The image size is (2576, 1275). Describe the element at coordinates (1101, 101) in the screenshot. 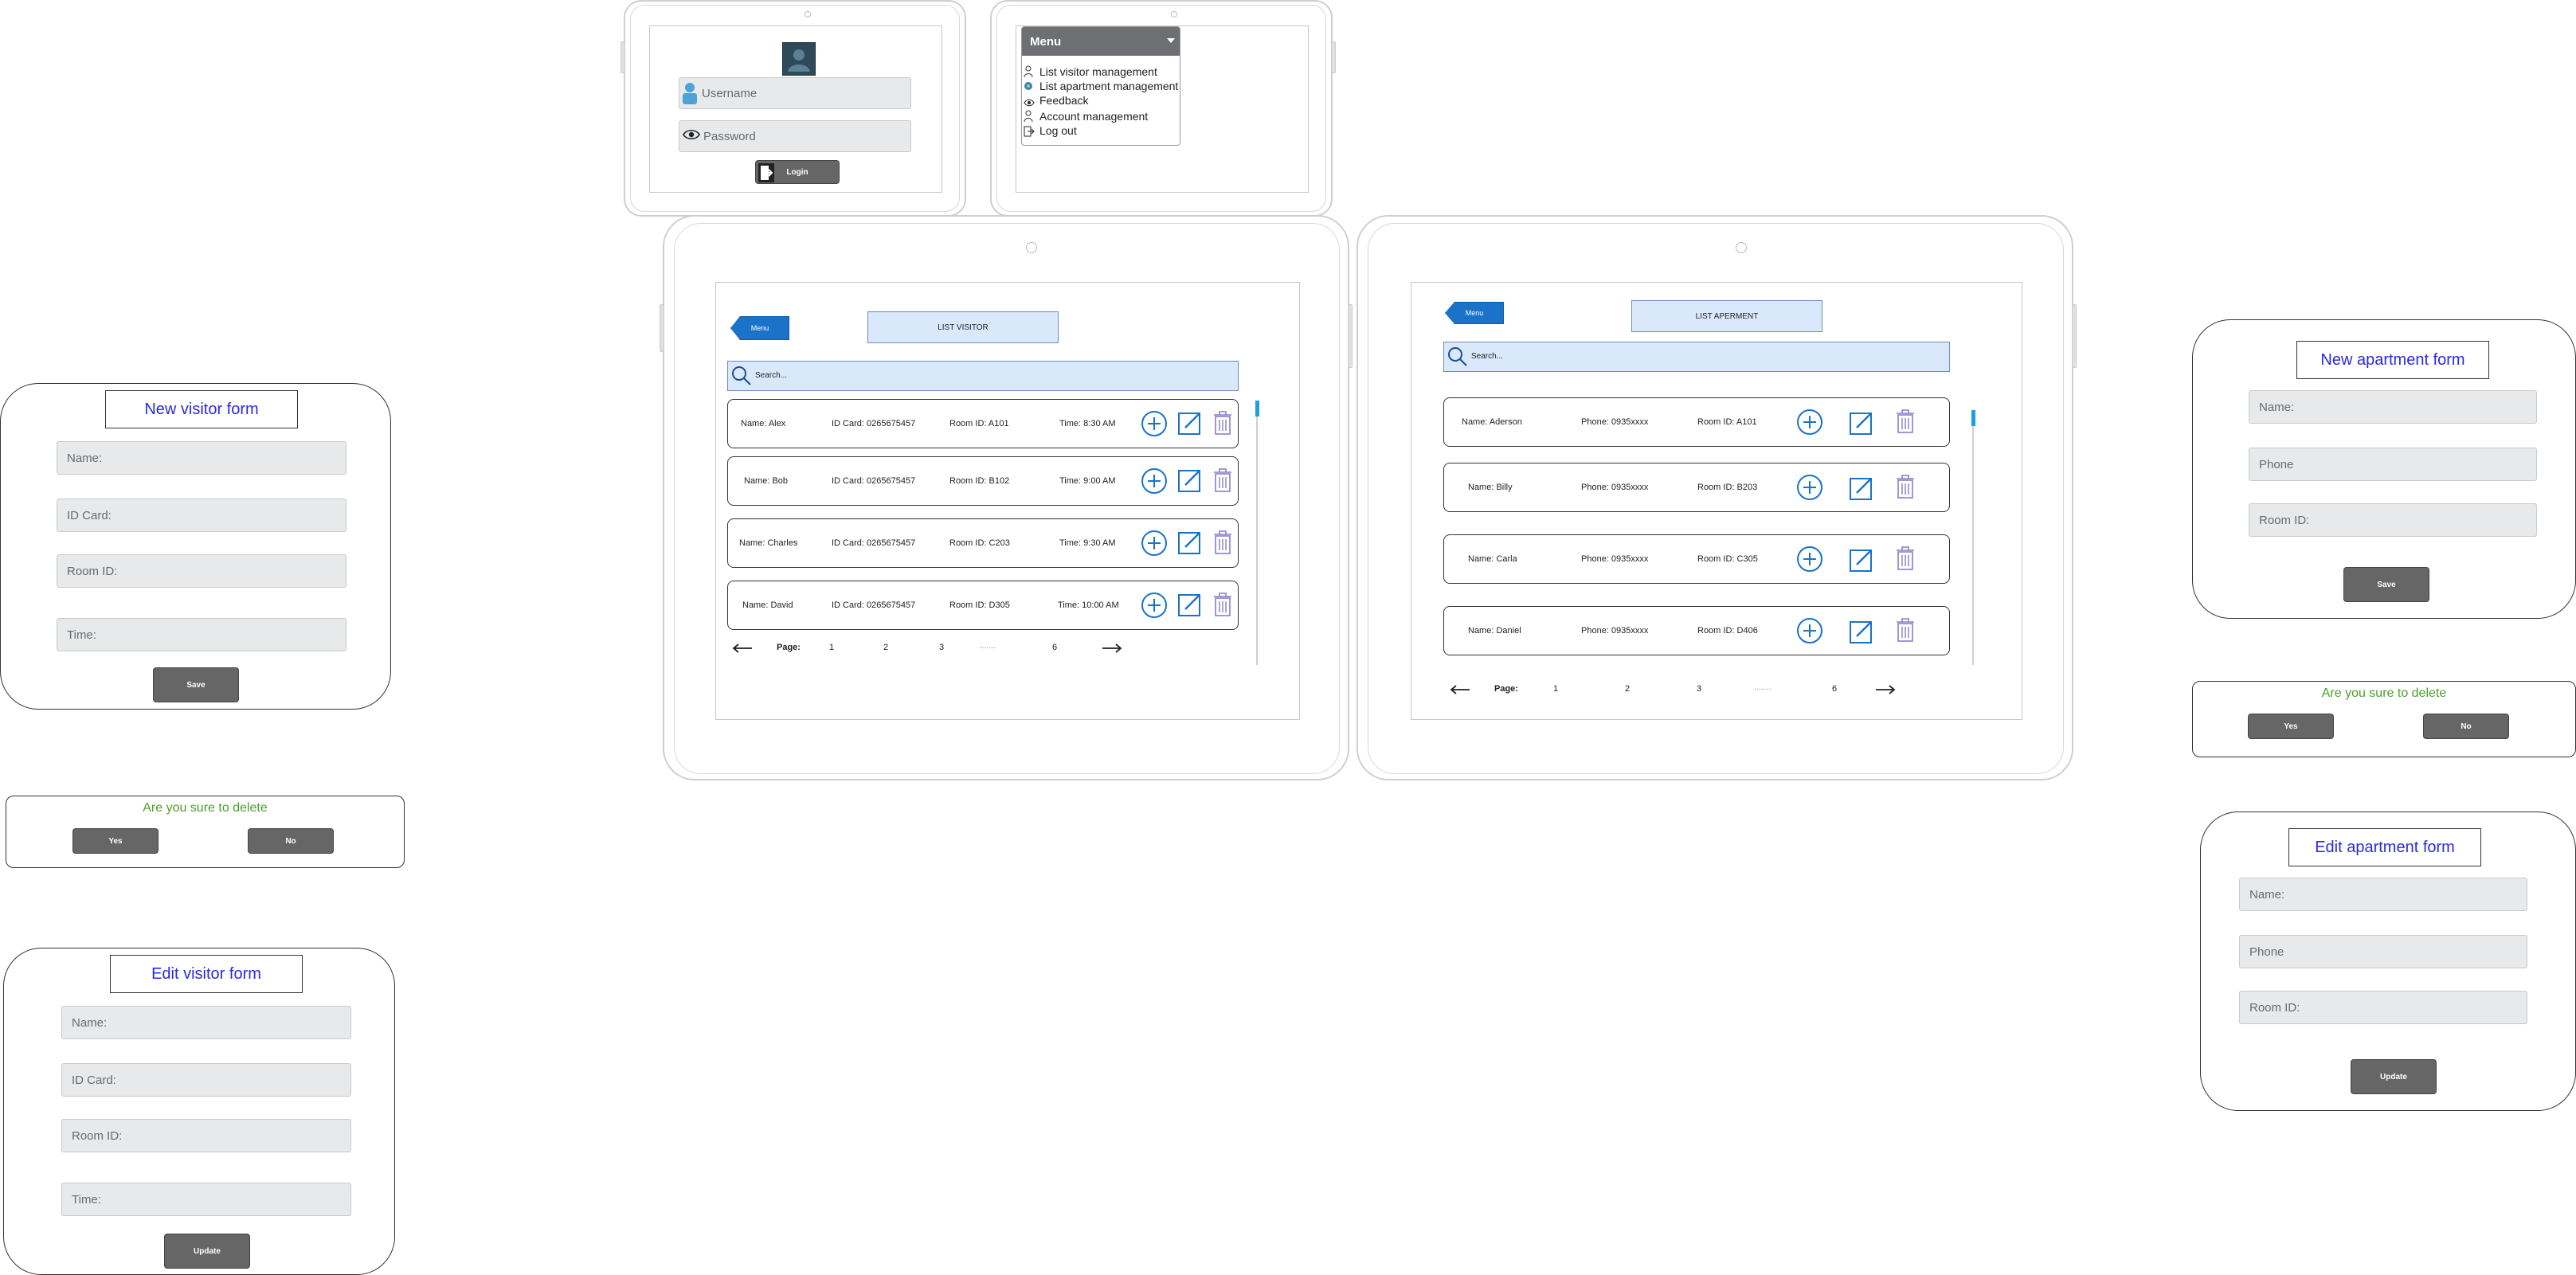

I see `menu-item-feedback: Feedback` at that location.